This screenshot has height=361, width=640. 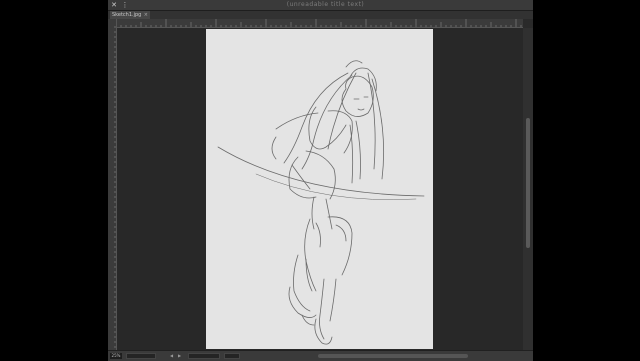 I want to click on vertical-ruler, so click(x=112, y=184).